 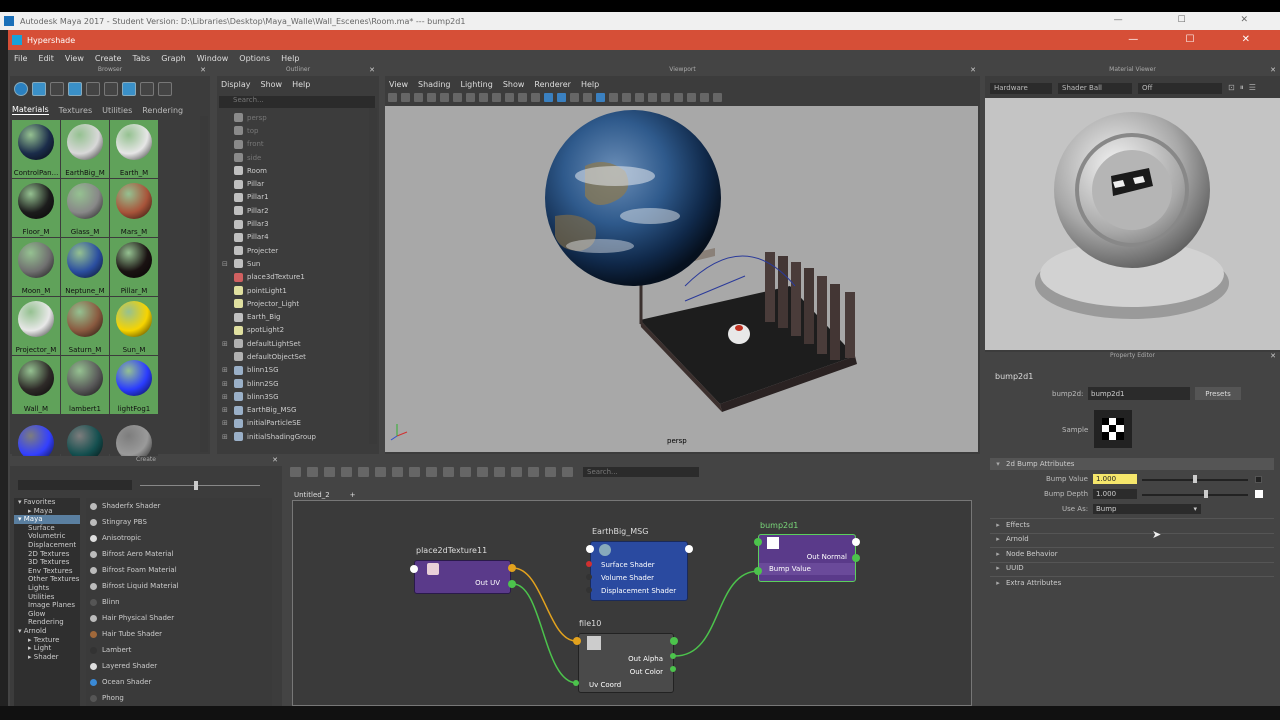 What do you see at coordinates (1132, 553) in the screenshot?
I see `section-node-behavior: ▸ Node Behavior` at bounding box center [1132, 553].